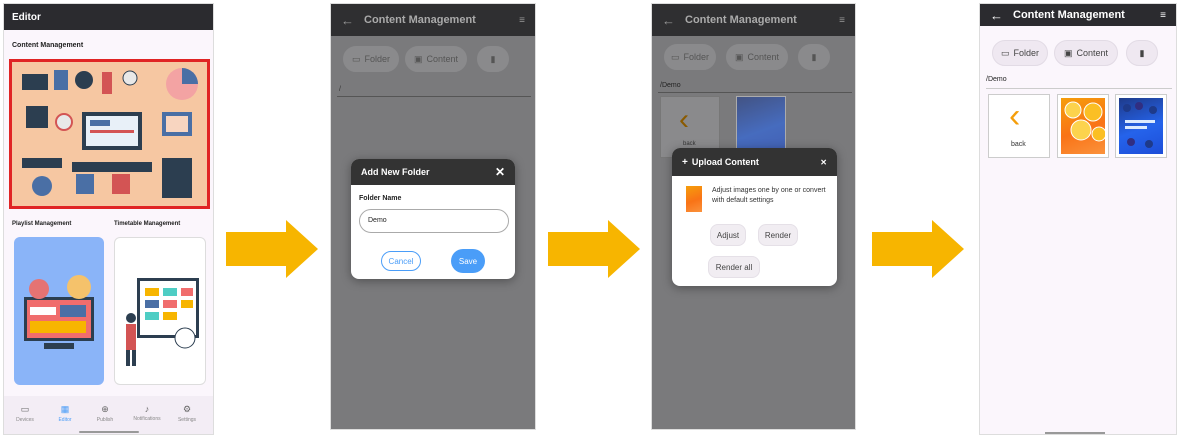 The image size is (1184, 435). Describe the element at coordinates (105, 409) in the screenshot. I see `plus-circle-icon: ⊕` at that location.